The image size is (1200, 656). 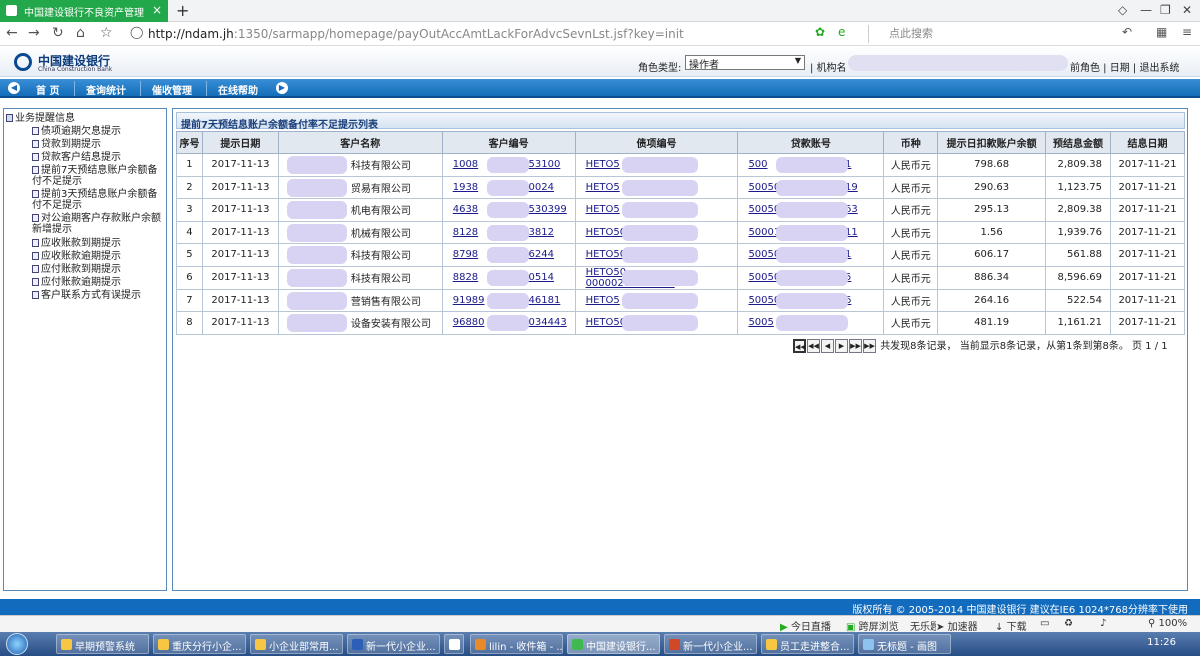 I want to click on reload-icon: ↻, so click(x=58, y=33).